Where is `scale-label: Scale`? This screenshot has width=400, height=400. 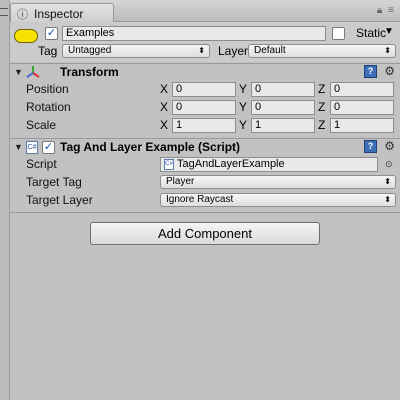
scale-label: Scale is located at coordinates (41, 125).